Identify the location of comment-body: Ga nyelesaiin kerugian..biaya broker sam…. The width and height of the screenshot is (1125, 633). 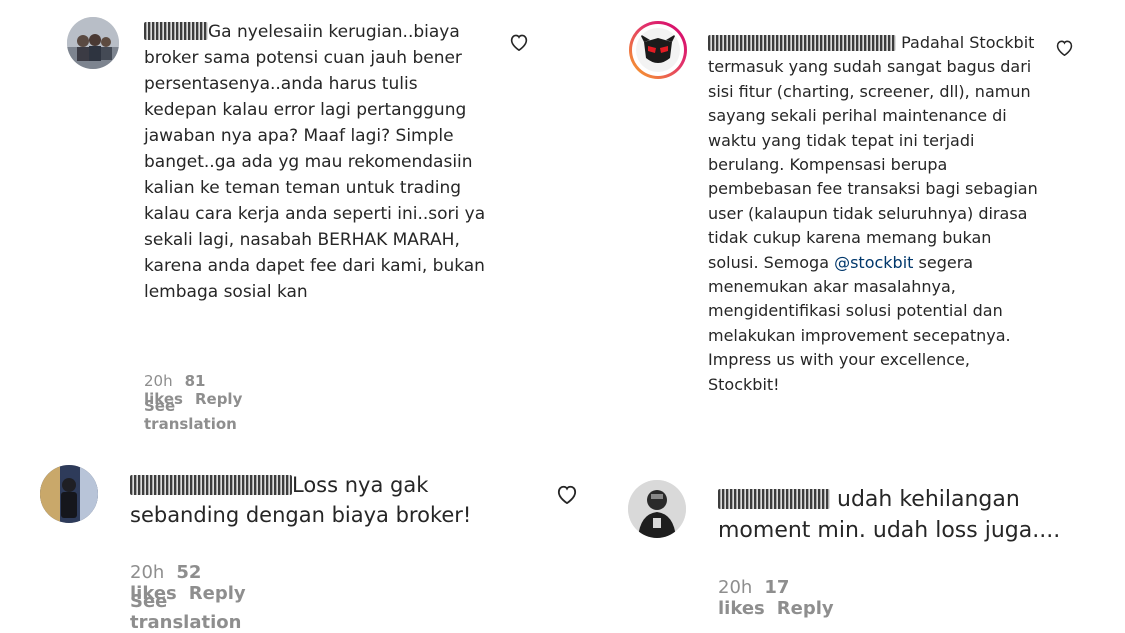
(316, 162).